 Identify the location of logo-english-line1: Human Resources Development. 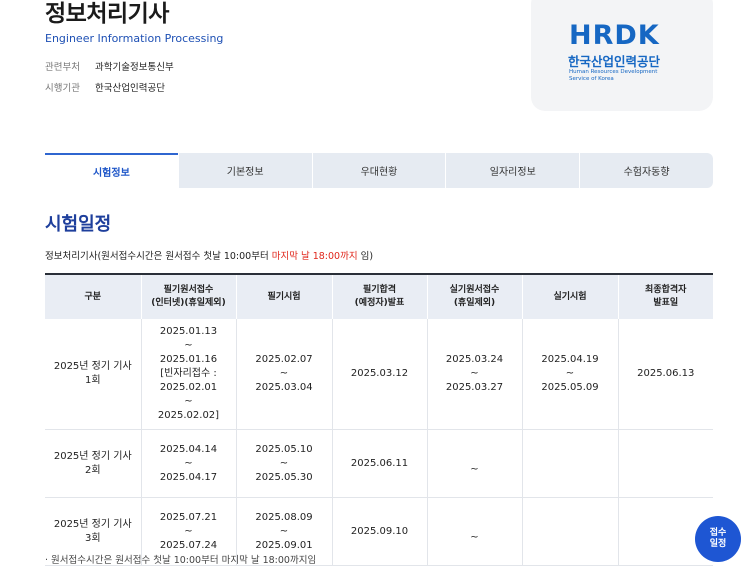
(613, 72).